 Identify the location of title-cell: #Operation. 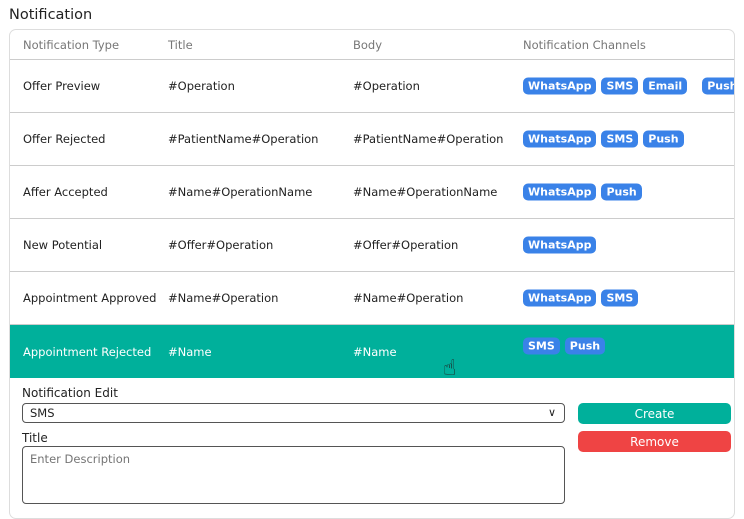
(201, 86).